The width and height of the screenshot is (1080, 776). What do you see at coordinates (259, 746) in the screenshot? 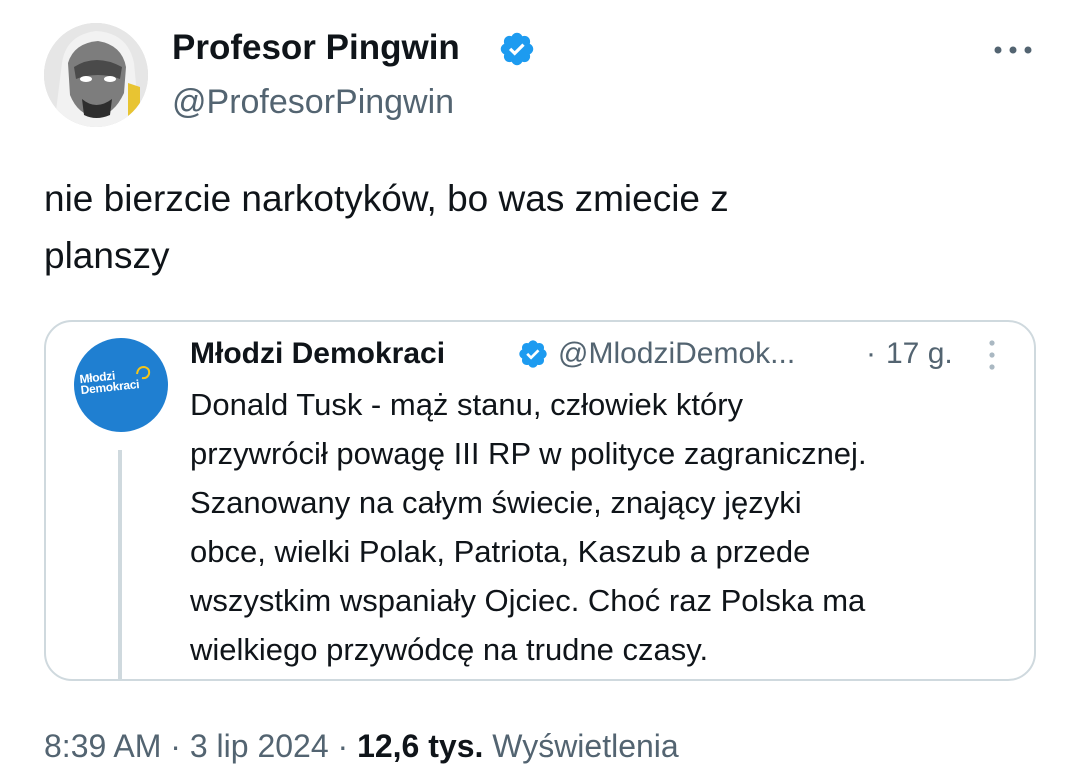
I see `tweet-date: 3 lip 2024` at bounding box center [259, 746].